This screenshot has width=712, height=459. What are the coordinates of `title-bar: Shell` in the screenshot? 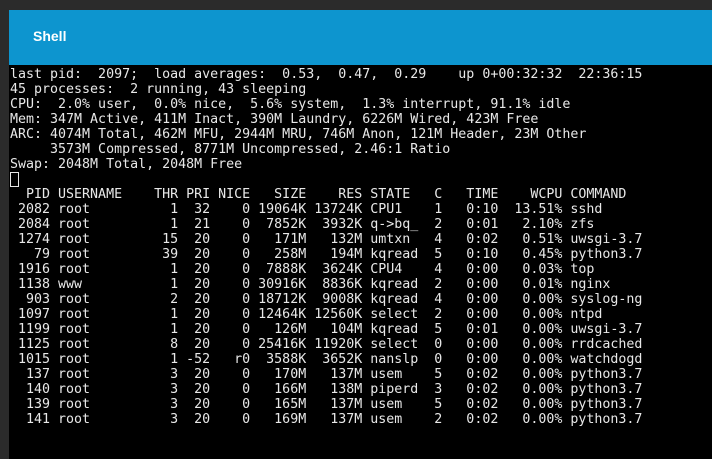 It's located at (360, 37).